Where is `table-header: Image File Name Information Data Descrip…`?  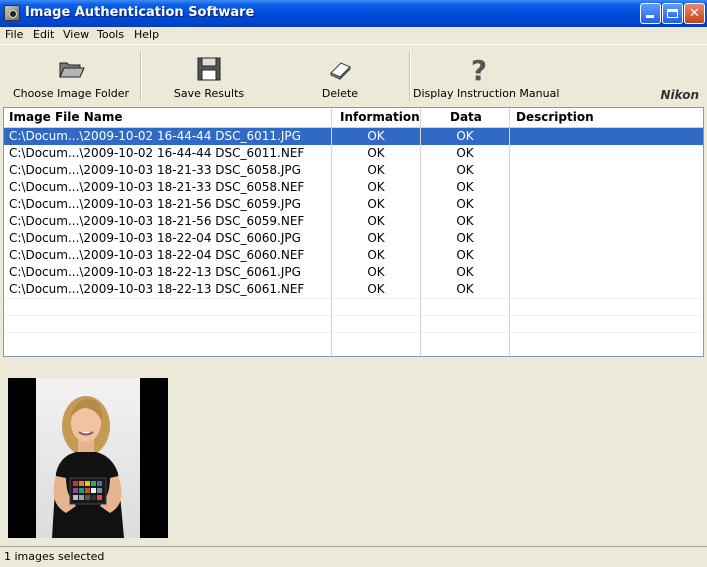 table-header: Image File Name Information Data Descrip… is located at coordinates (353, 118).